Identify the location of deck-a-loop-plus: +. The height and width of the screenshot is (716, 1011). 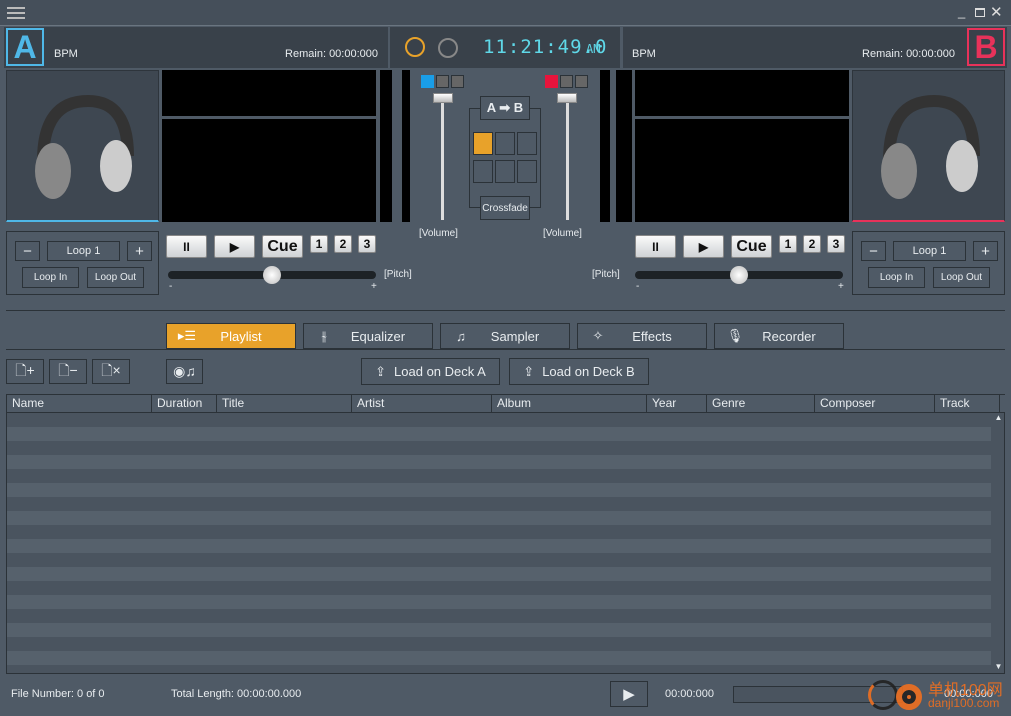
(139, 251).